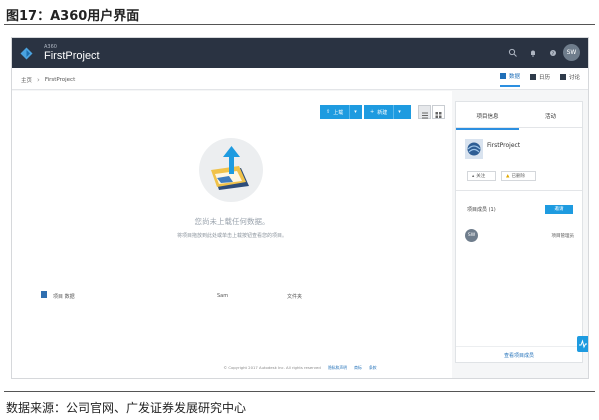  I want to click on figure-top-rule, so click(299, 24).